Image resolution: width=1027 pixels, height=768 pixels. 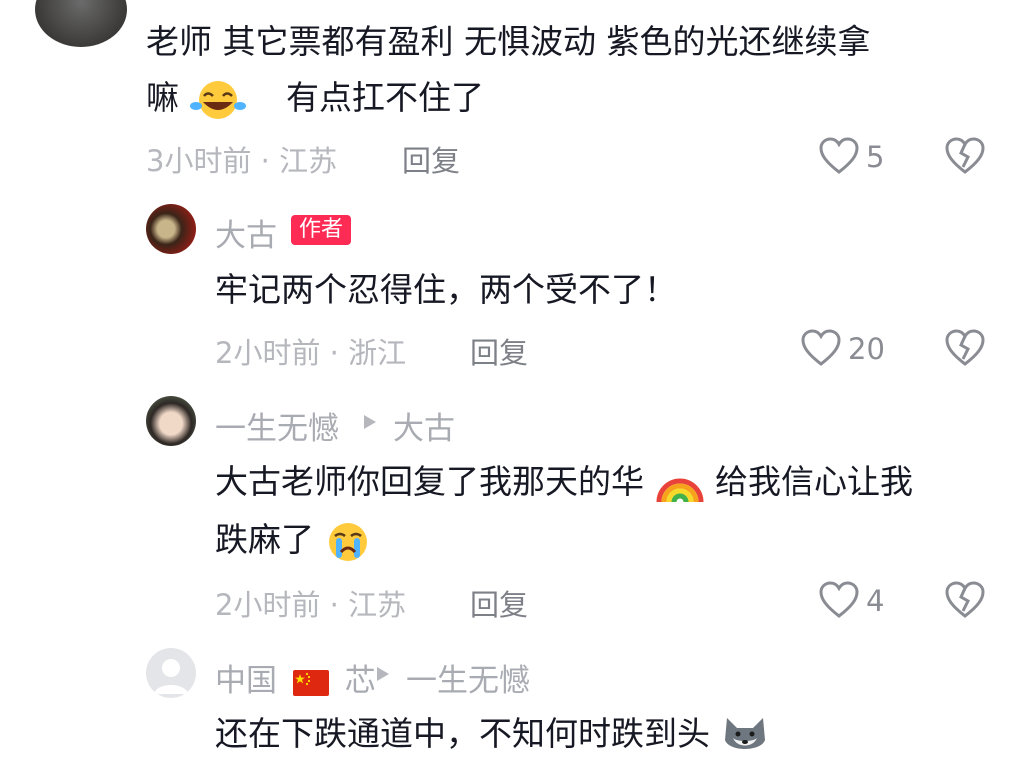 I want to click on username: 大古, so click(x=246, y=232).